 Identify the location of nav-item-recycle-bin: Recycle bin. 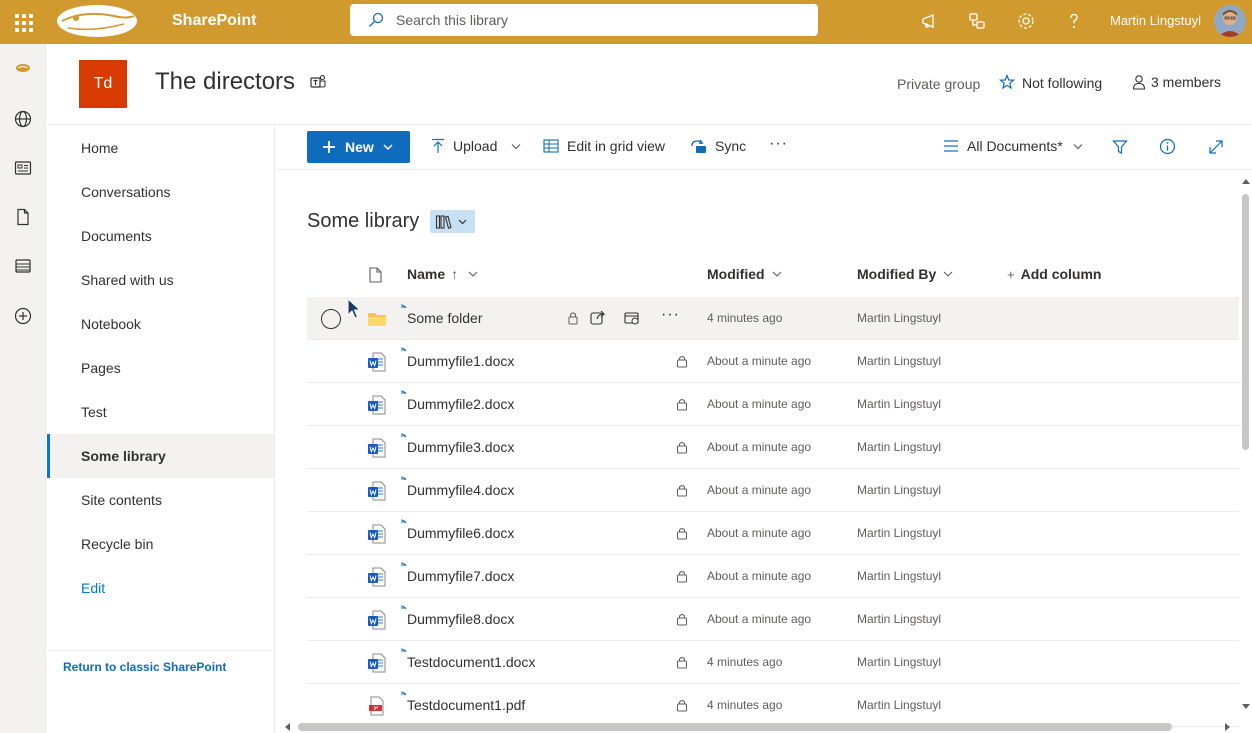
(160, 544).